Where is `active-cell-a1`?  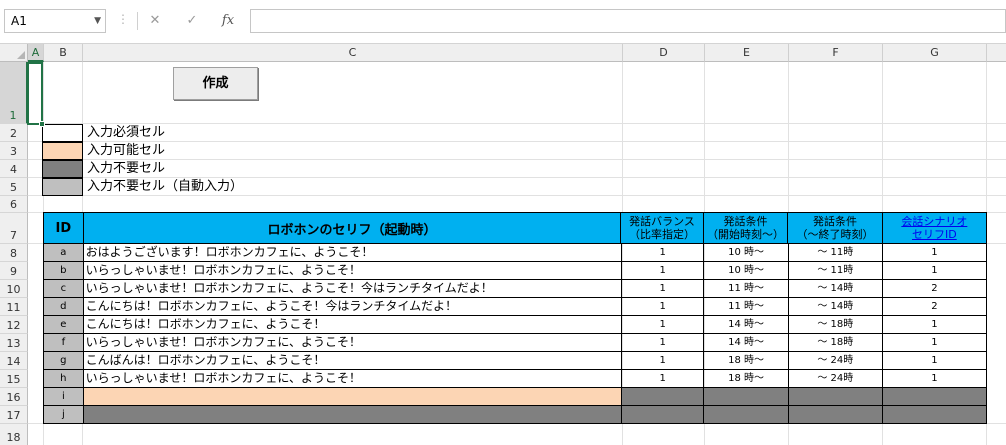
active-cell-a1 is located at coordinates (35, 93).